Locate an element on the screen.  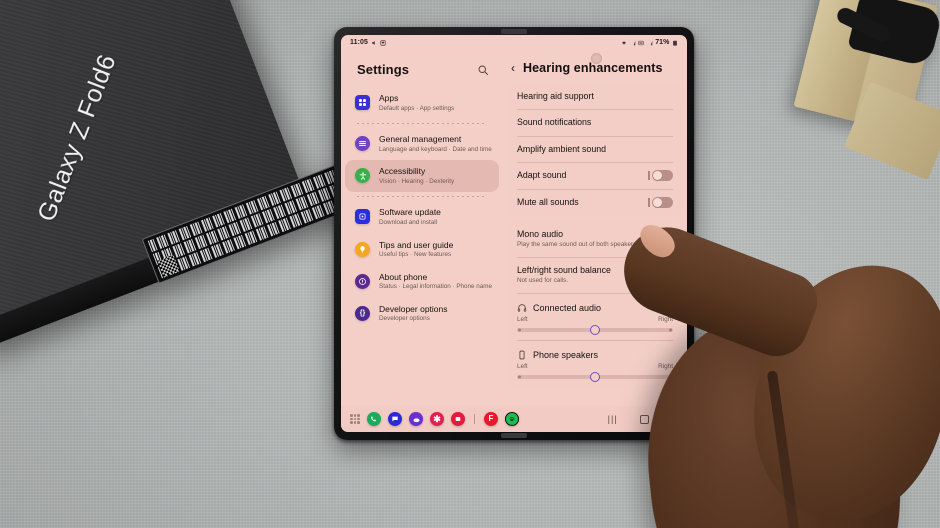
option-label: Adapt sound is located at coordinates (542, 175).